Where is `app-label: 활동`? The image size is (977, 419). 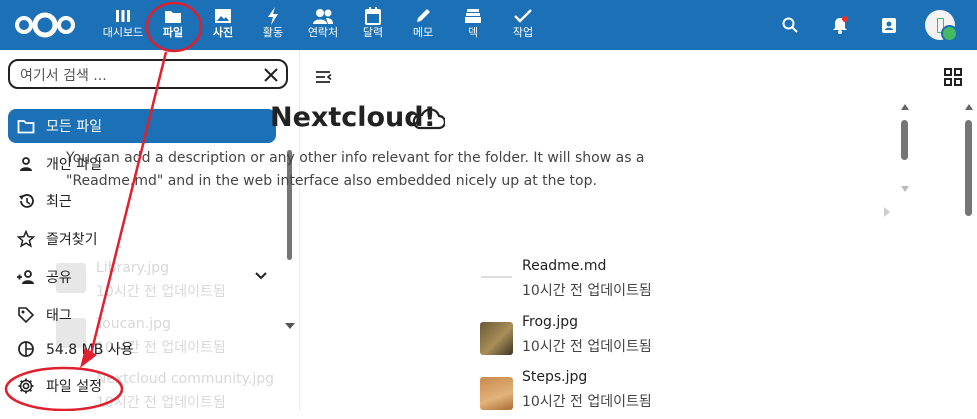
app-label: 활동 is located at coordinates (273, 32).